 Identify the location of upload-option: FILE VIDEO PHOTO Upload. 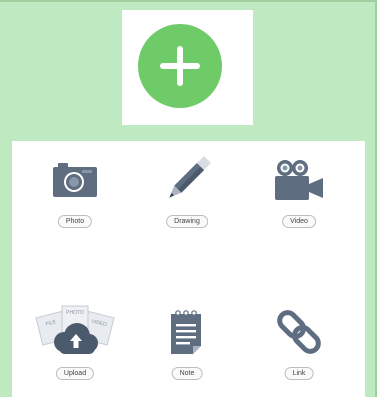
(75, 347).